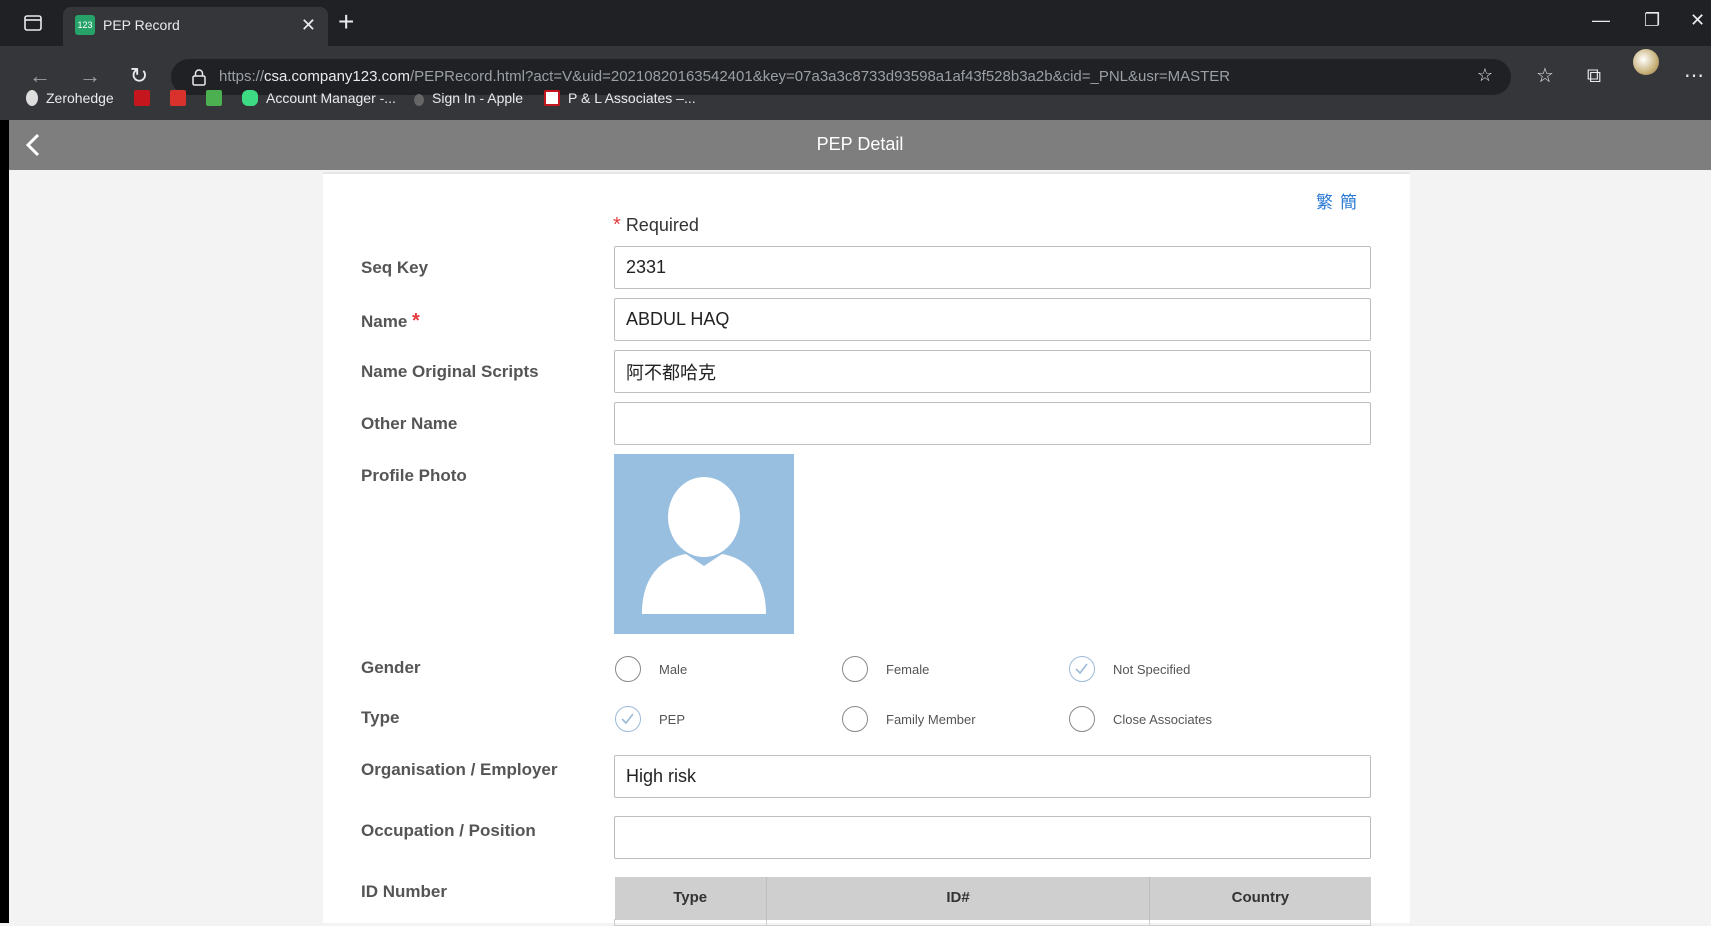  I want to click on occupation-label: Occupation / Position, so click(448, 830).